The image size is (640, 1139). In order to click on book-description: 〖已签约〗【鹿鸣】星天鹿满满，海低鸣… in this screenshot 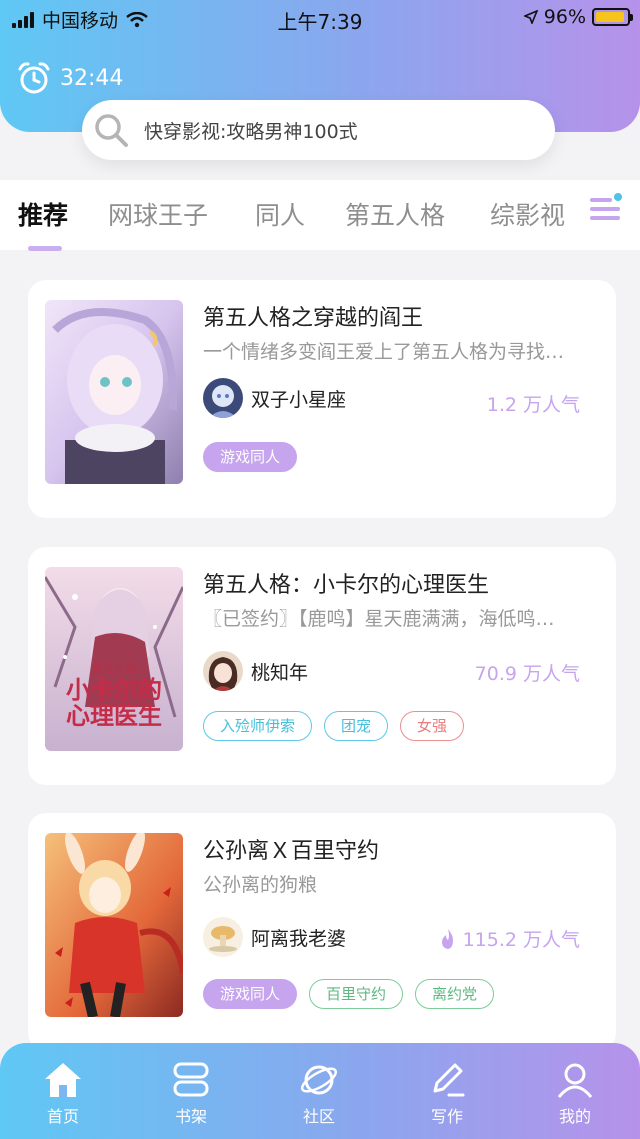, I will do `click(379, 619)`.